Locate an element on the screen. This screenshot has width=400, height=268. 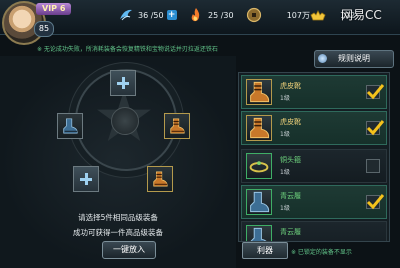
copper-resource: 107万 is located at coordinates (278, 15).